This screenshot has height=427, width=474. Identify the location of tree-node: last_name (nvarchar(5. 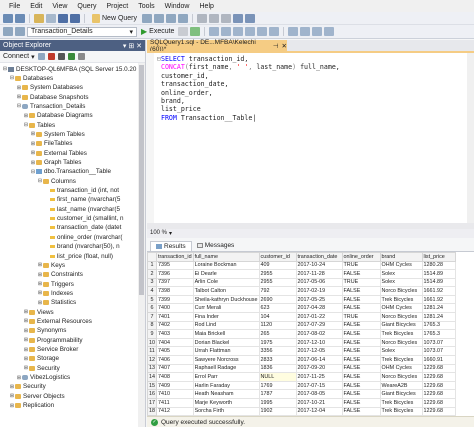
(60, 209).